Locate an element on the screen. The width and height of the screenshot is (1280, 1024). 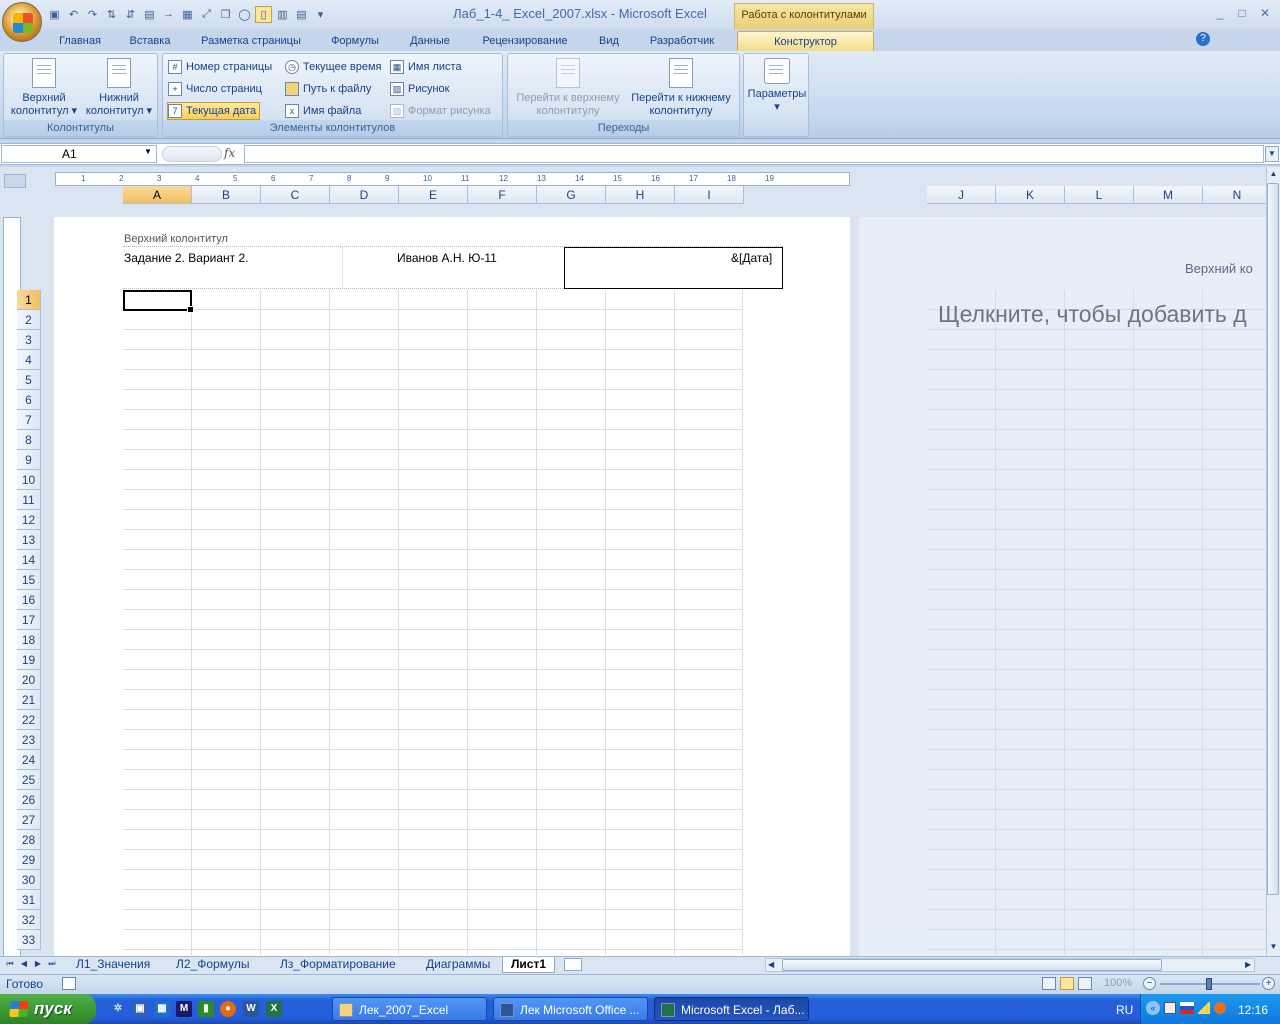
sheet-tab-formulas: Л2_Формулы is located at coordinates (212, 965).